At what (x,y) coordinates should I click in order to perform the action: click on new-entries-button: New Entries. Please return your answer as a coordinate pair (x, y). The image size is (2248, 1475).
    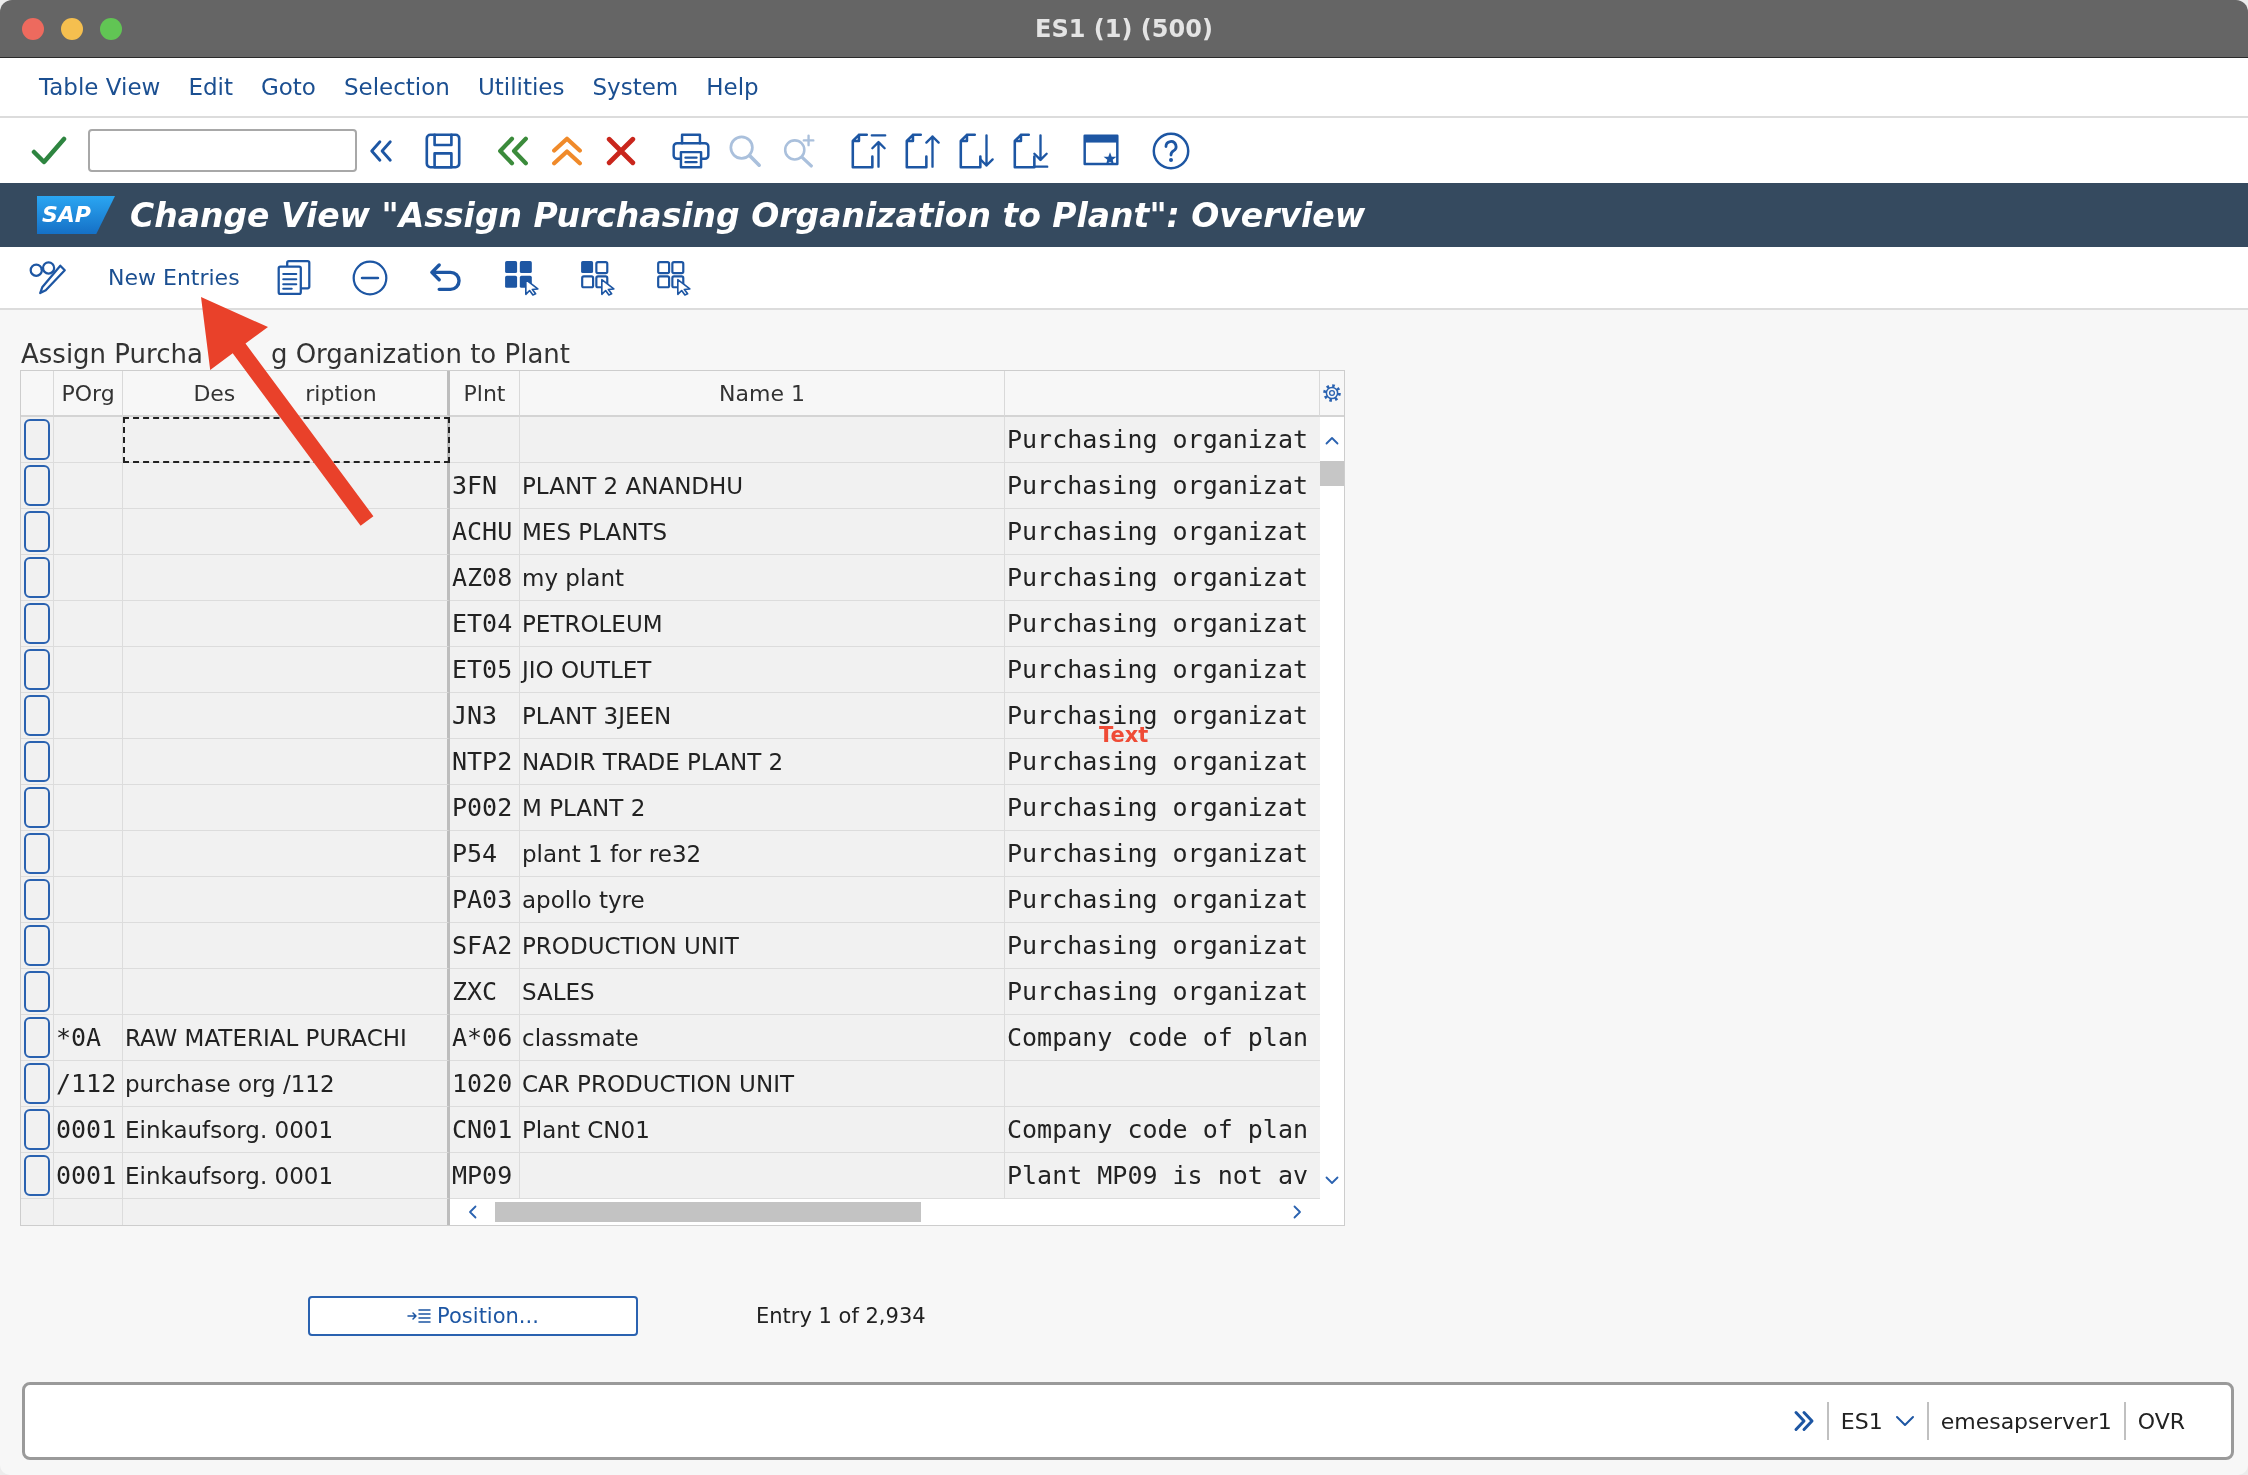
    Looking at the image, I should click on (174, 277).